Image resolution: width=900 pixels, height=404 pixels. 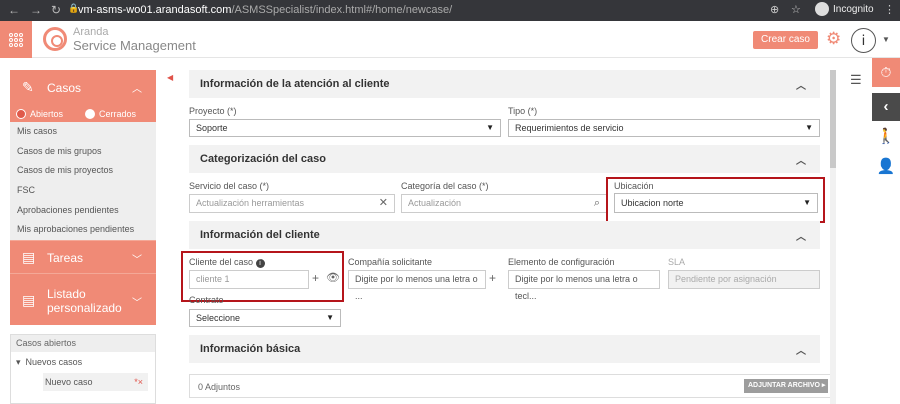 I want to click on user-avatar-button: ⅰ, so click(x=863, y=40).